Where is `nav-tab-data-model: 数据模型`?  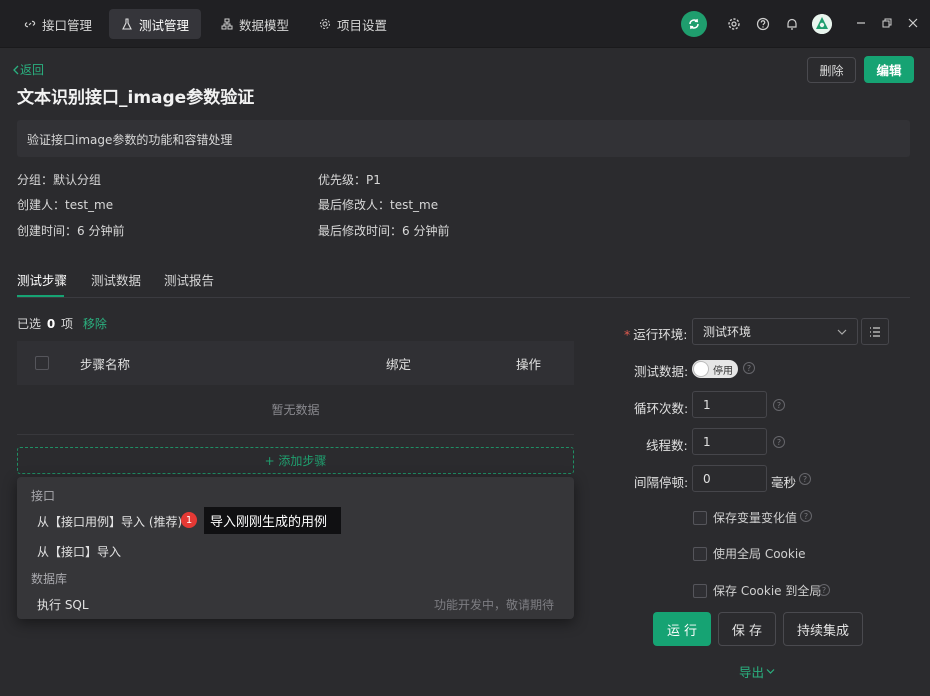
nav-tab-data-model: 数据模型 is located at coordinates (255, 24).